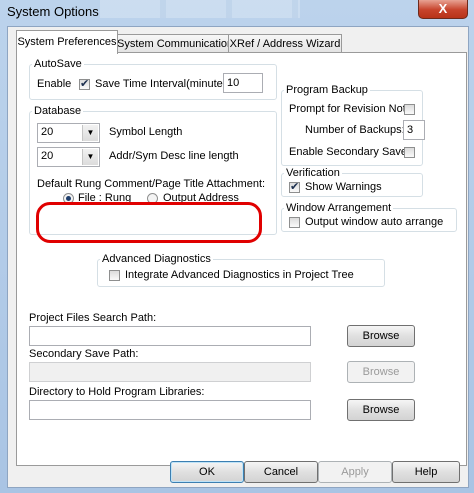  What do you see at coordinates (339, 208) in the screenshot?
I see `window-arrangement-group-title: Window Arrangement` at bounding box center [339, 208].